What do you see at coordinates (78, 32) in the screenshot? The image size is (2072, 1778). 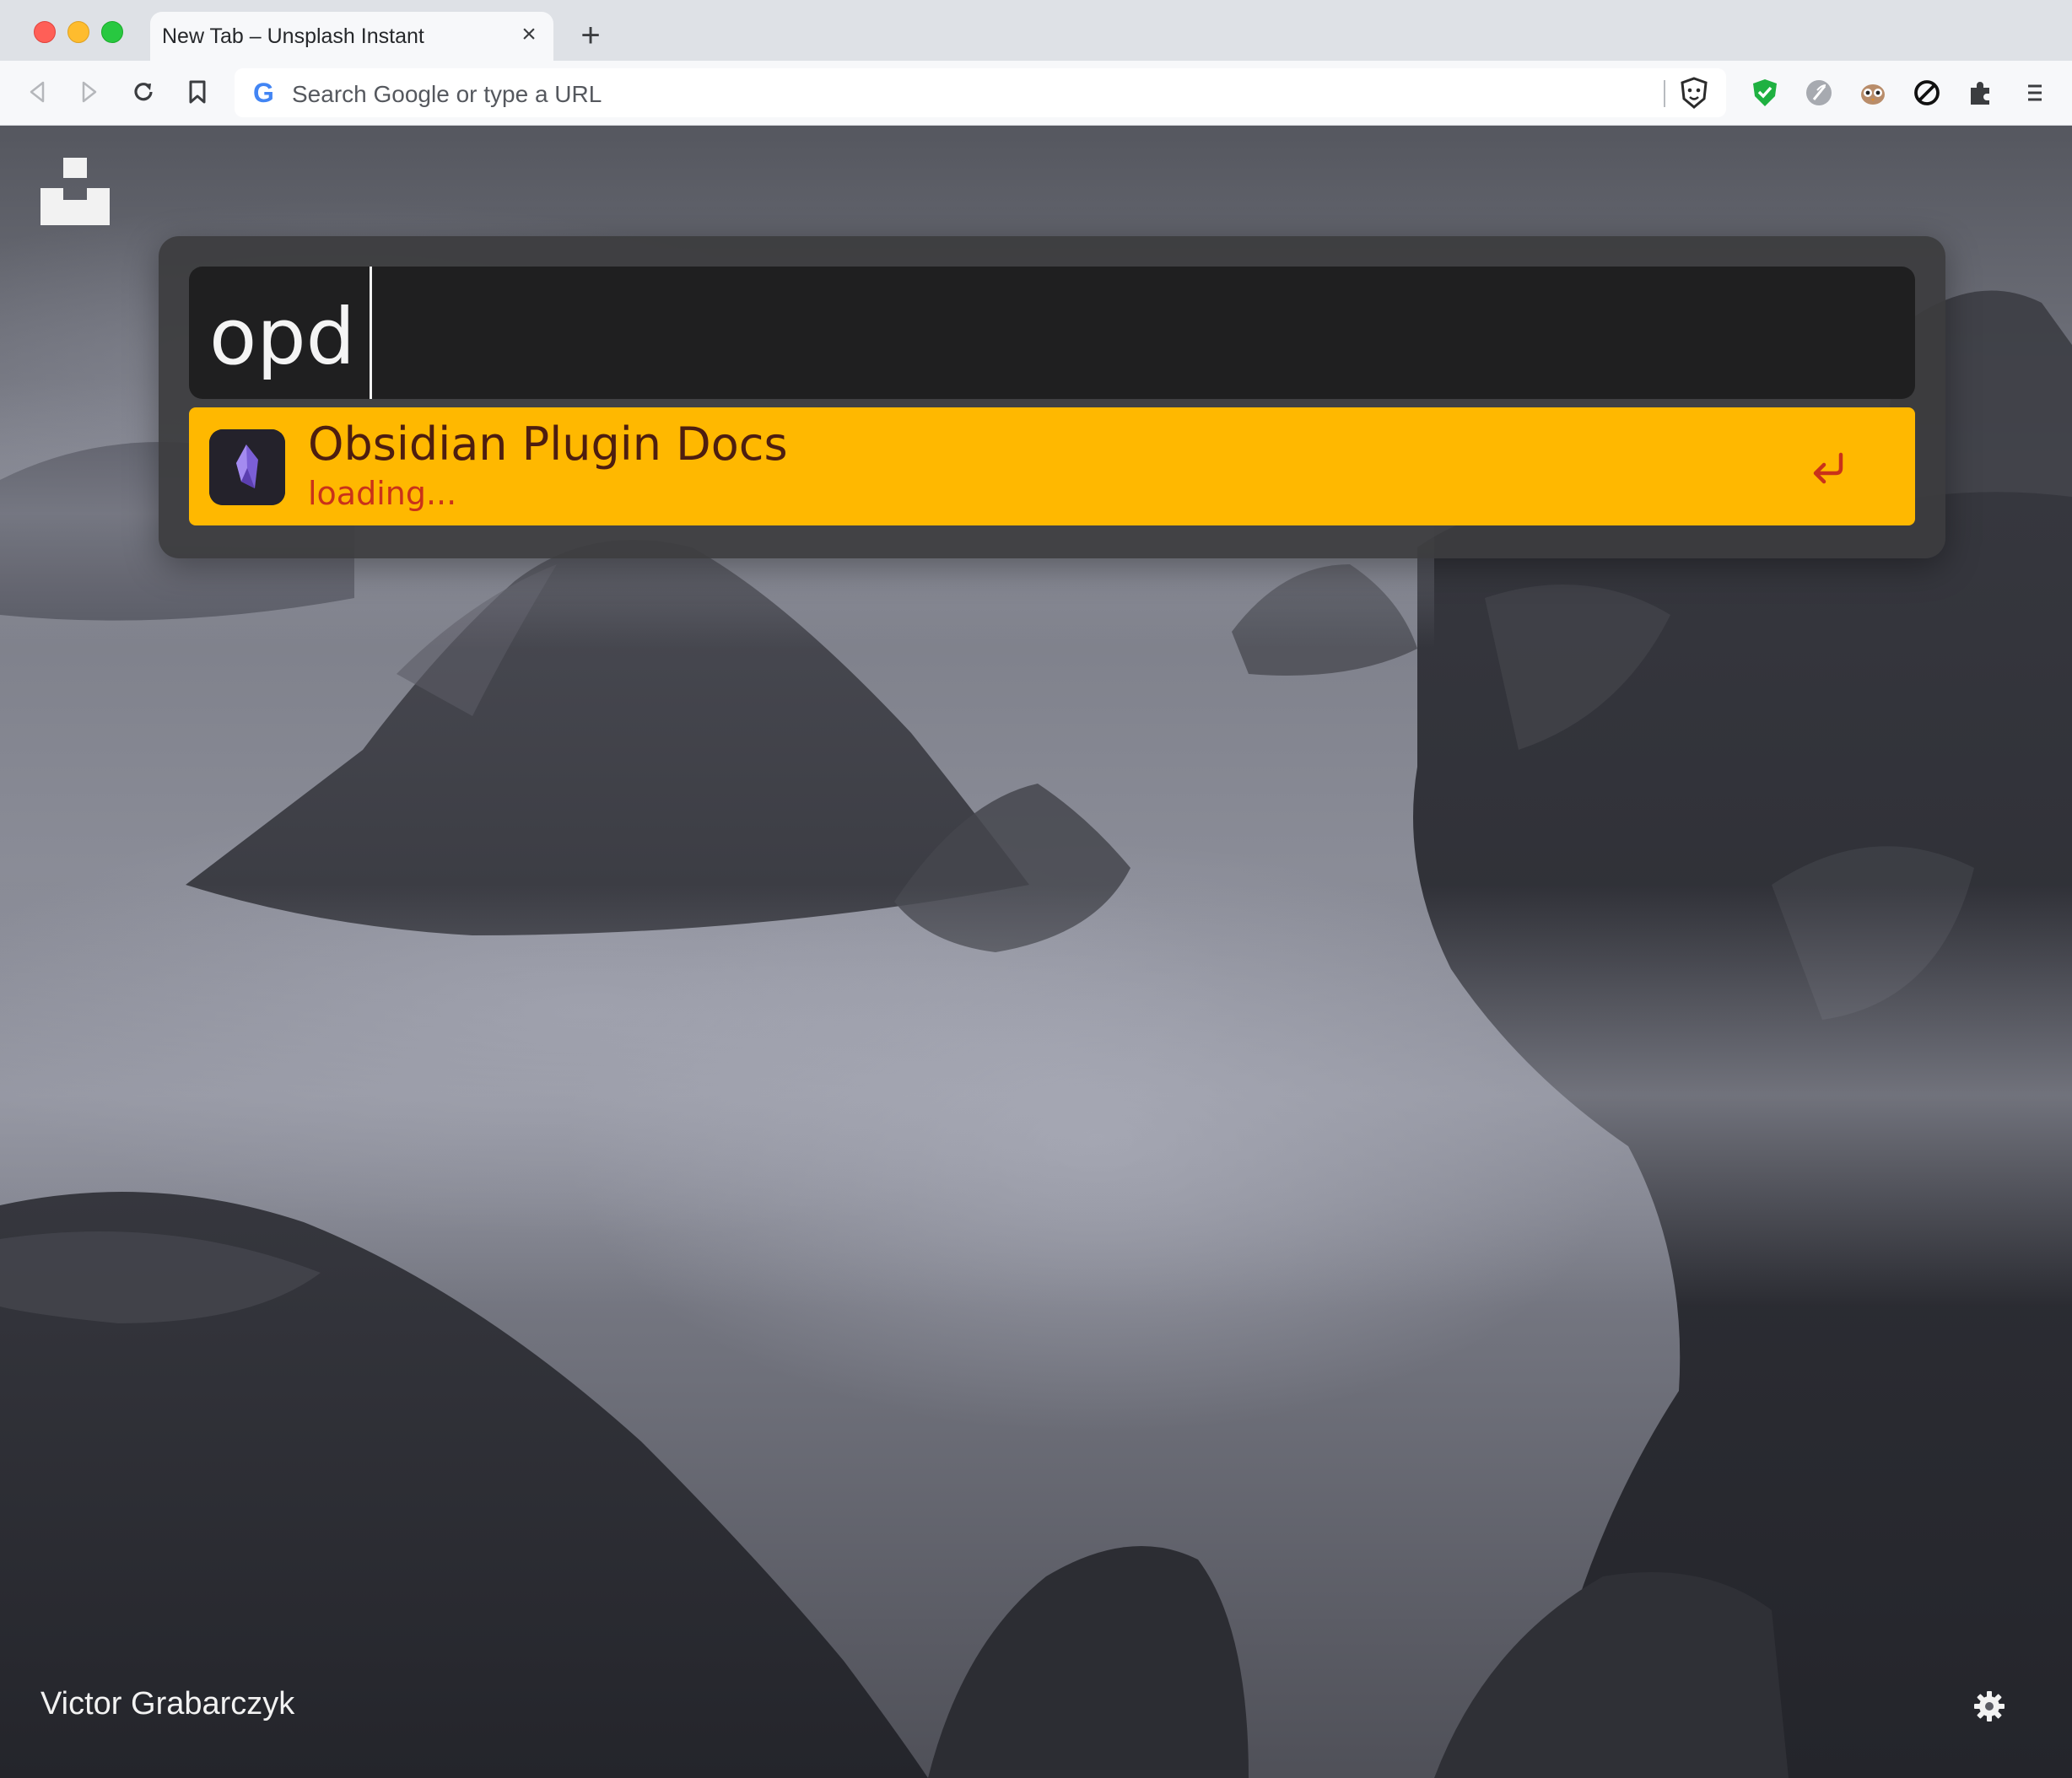 I see `minimize-window-button` at bounding box center [78, 32].